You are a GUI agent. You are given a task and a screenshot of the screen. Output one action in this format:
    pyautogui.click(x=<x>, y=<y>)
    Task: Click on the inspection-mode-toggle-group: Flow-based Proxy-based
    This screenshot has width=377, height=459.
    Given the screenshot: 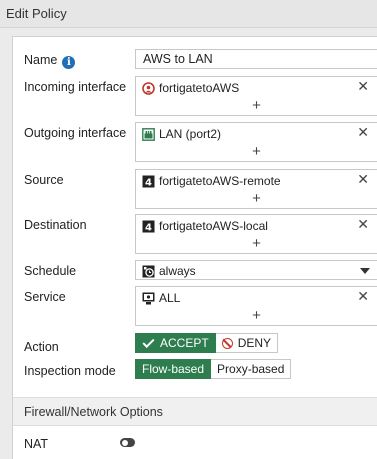 What is the action you would take?
    pyautogui.click(x=213, y=369)
    